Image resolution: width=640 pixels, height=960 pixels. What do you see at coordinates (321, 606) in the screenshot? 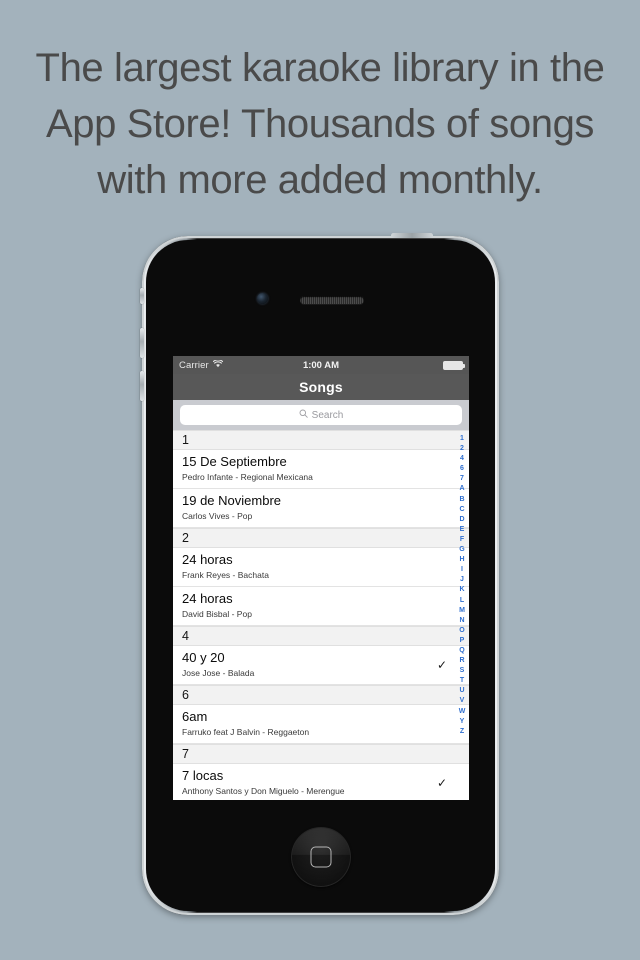
I see `table-row: 24 horas David Bisbal - Pop` at bounding box center [321, 606].